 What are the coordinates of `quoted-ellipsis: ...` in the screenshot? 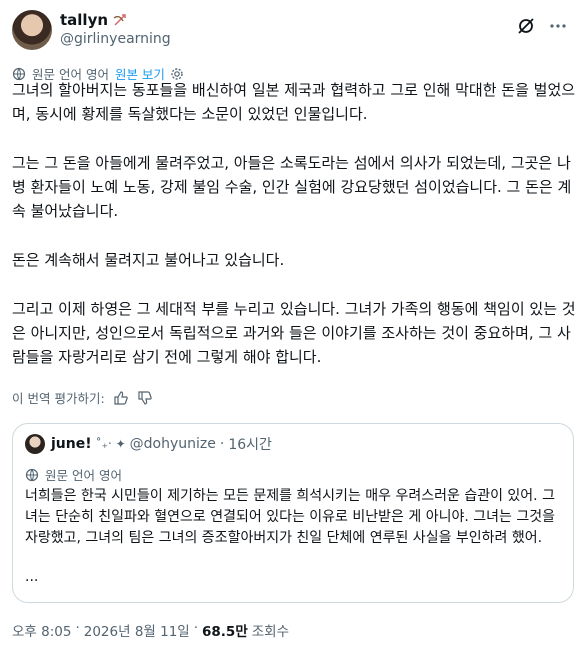 It's located at (32, 577).